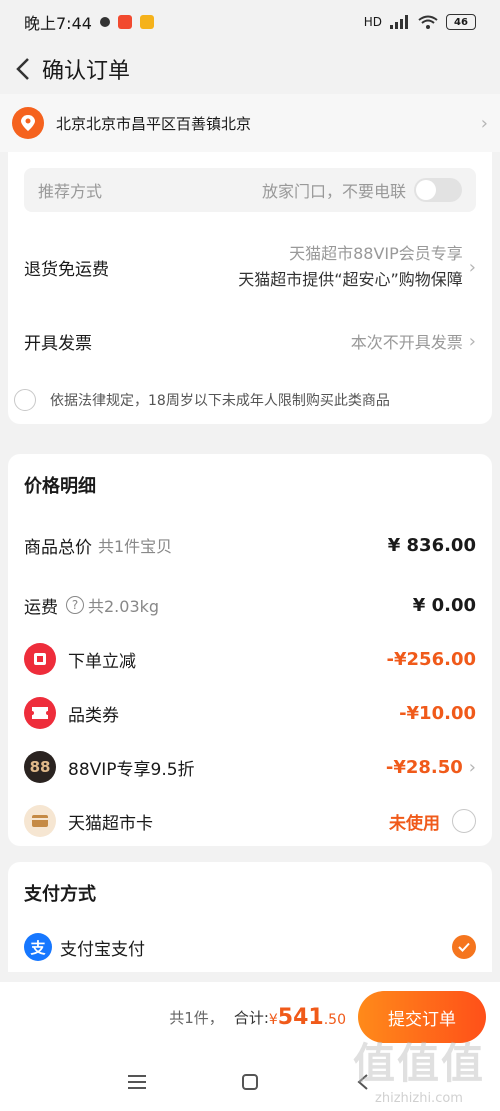  Describe the element at coordinates (428, 22) in the screenshot. I see `wifi-icon` at that location.